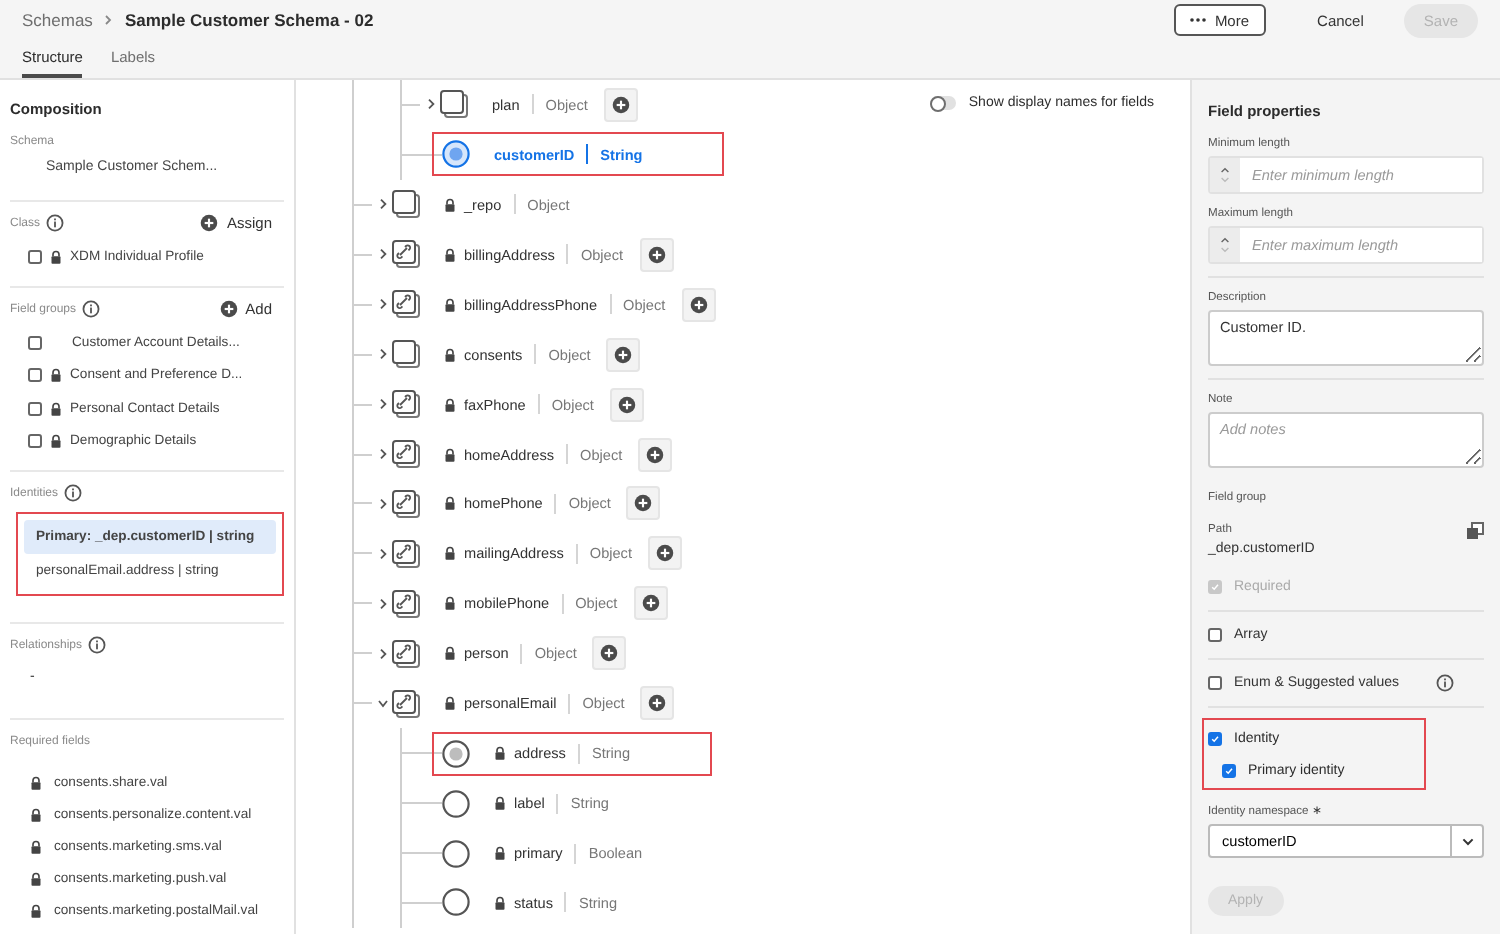 The width and height of the screenshot is (1500, 934). I want to click on copy-icon, so click(1475, 531).